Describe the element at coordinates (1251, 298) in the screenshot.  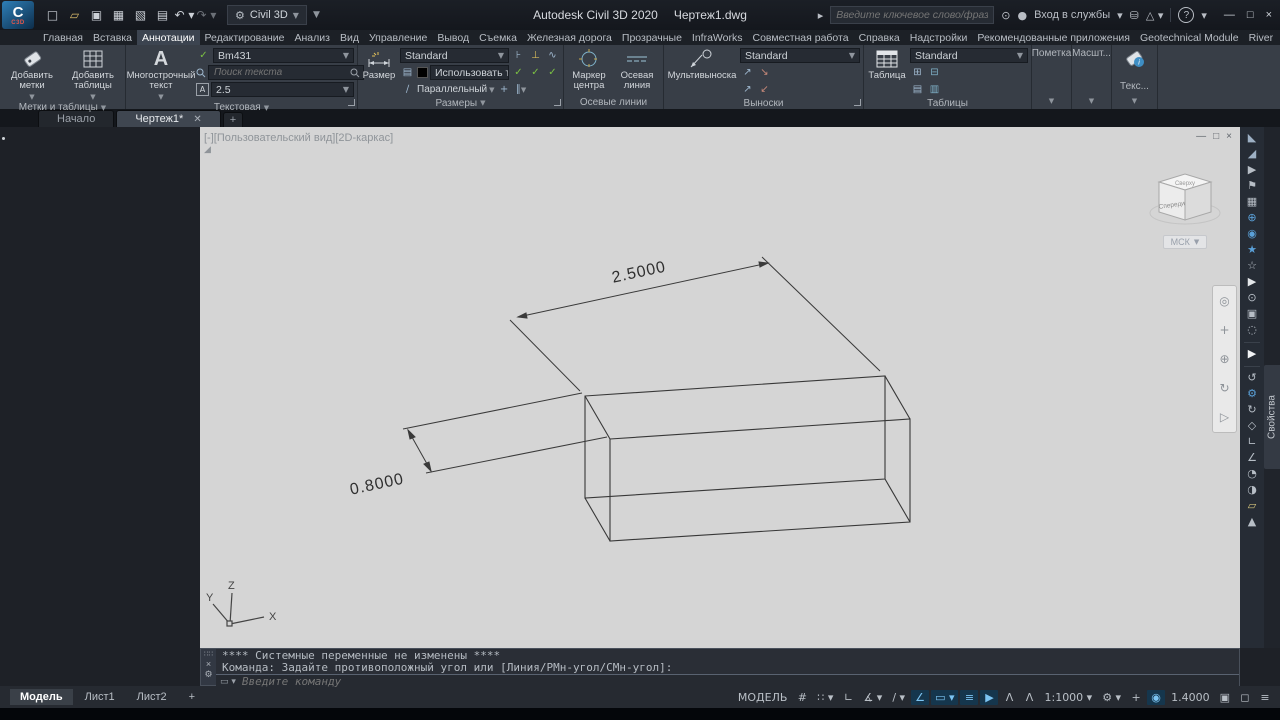
I see `zoom-object-icon: ⊙` at that location.